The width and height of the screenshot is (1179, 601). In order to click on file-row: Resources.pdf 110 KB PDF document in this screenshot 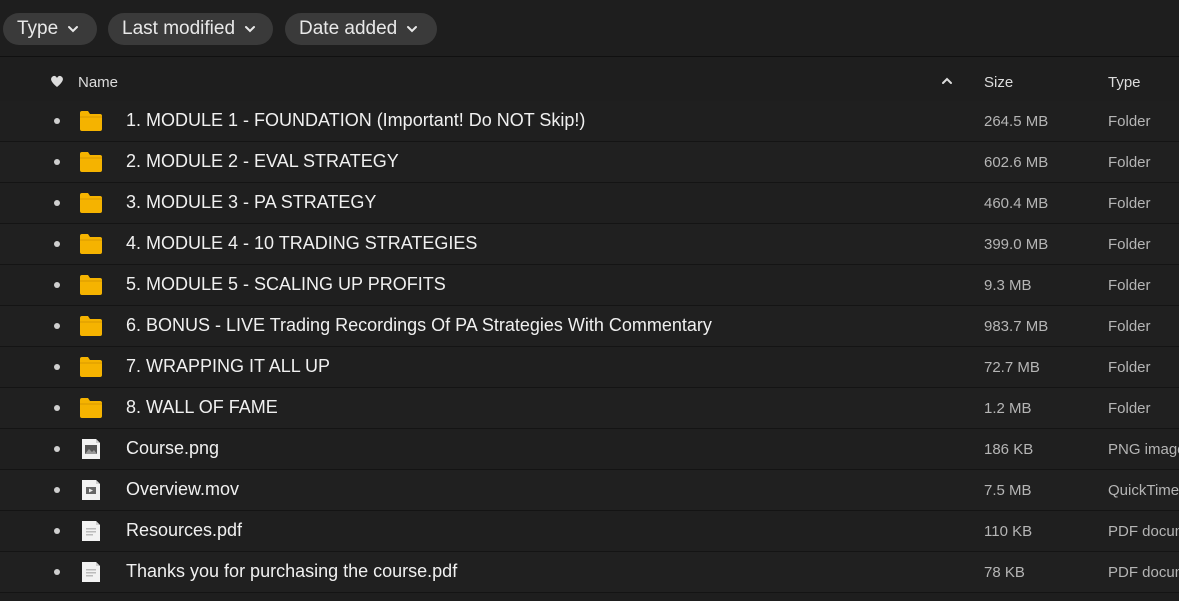, I will do `click(589, 531)`.